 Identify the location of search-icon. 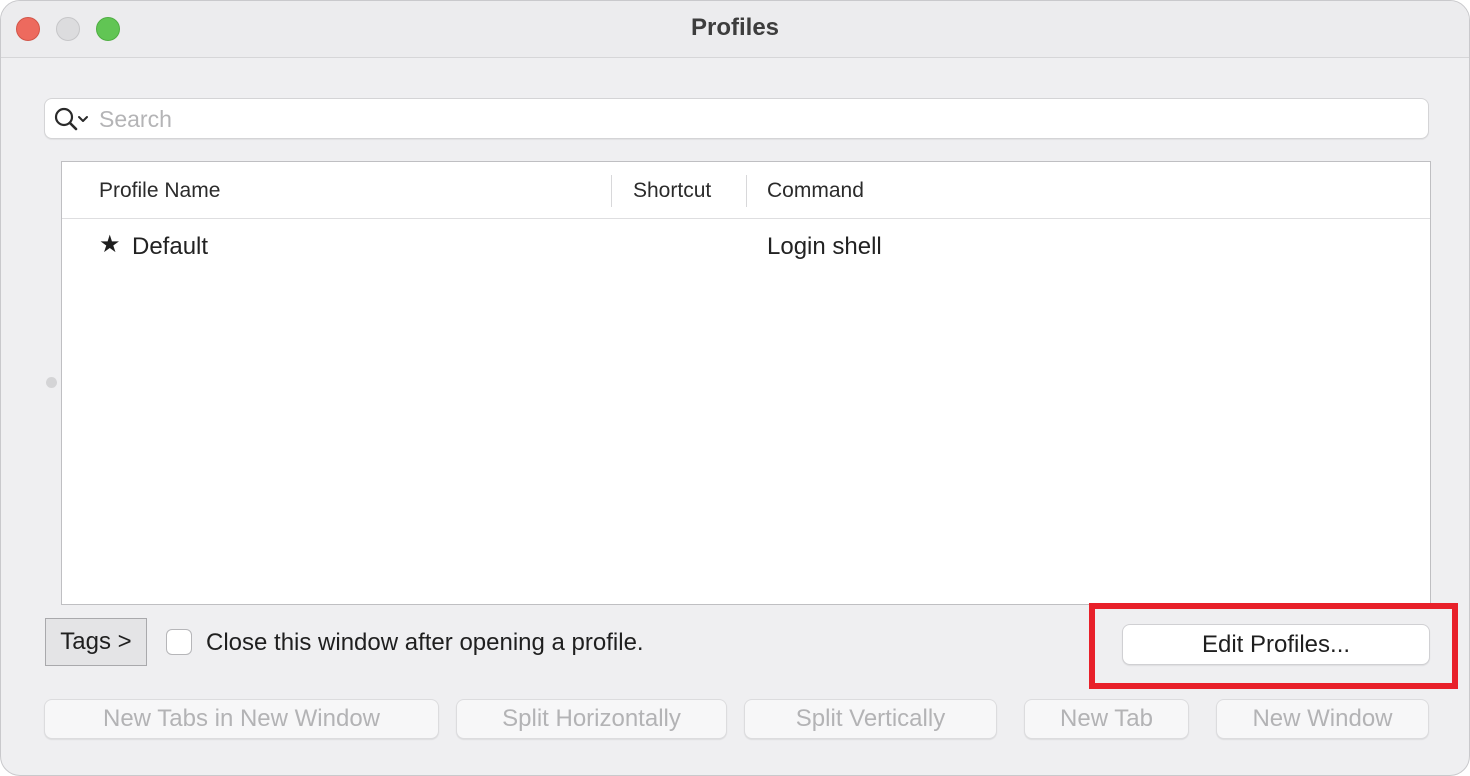
(74, 119).